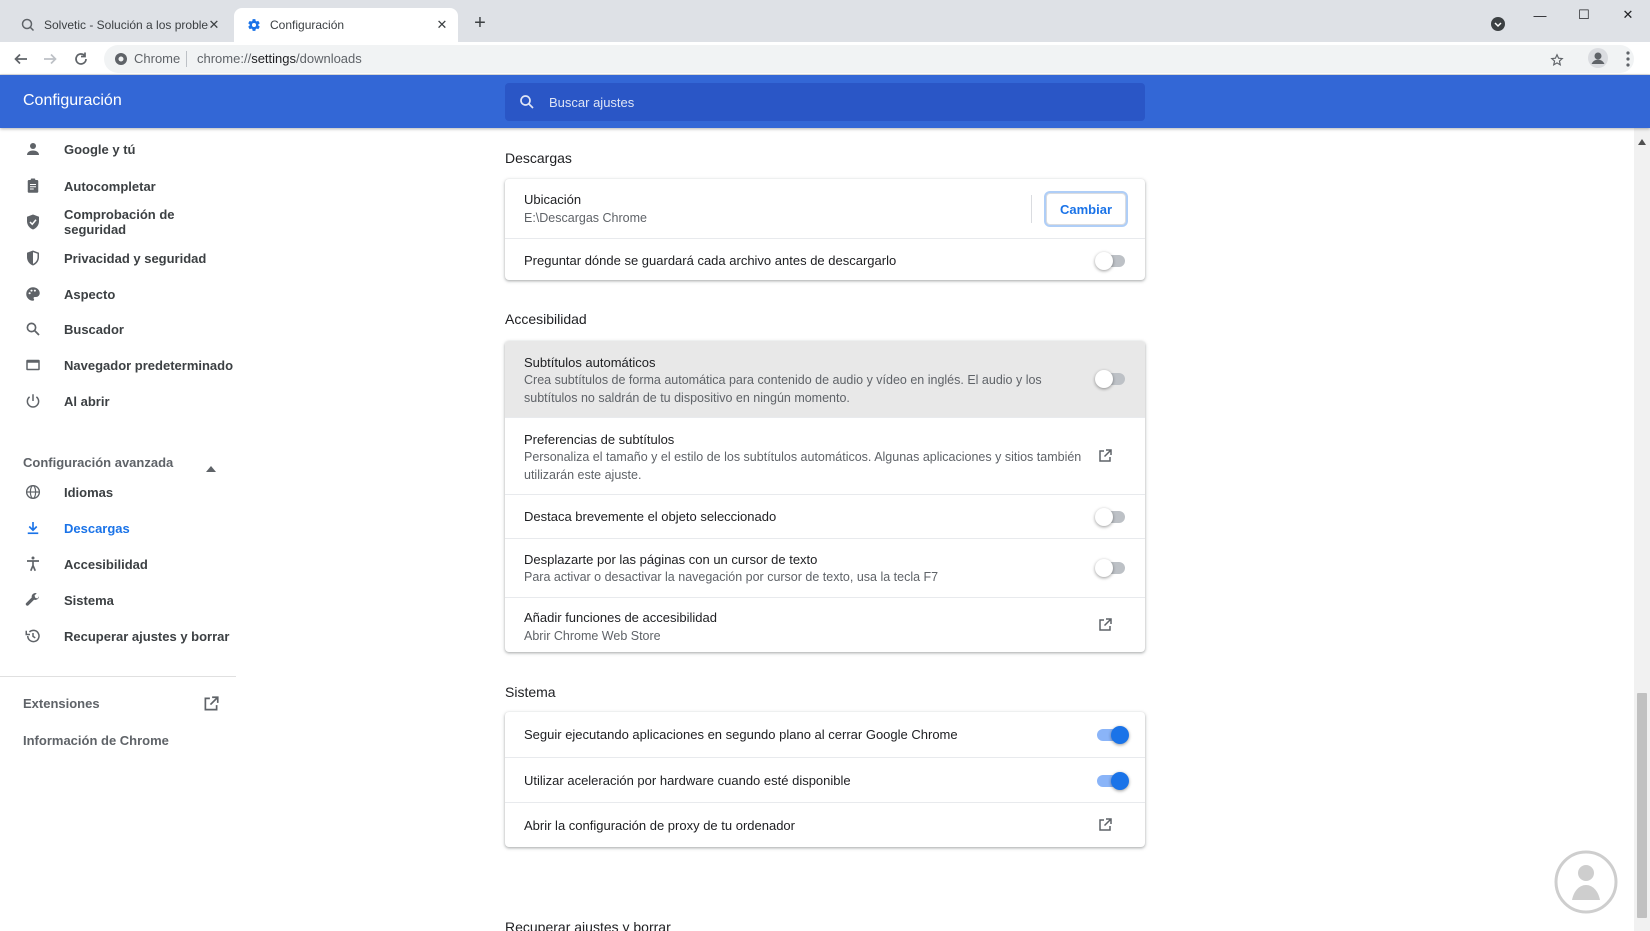 The width and height of the screenshot is (1650, 931). I want to click on tab-title: Configuración, so click(307, 25).